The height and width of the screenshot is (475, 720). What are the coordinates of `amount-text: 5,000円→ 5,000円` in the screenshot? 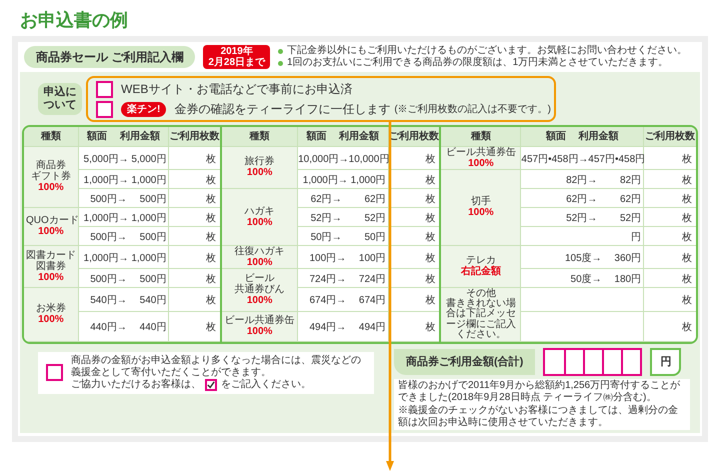 It's located at (125, 159).